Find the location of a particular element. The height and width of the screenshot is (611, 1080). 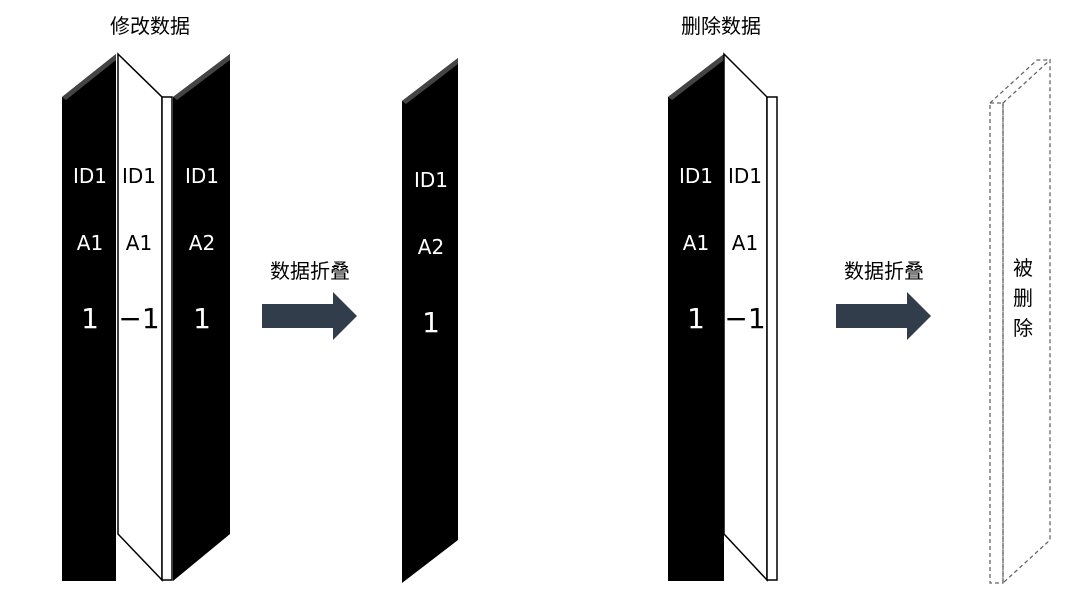

left-block-1: ID1 A1 1 is located at coordinates (89, 317).